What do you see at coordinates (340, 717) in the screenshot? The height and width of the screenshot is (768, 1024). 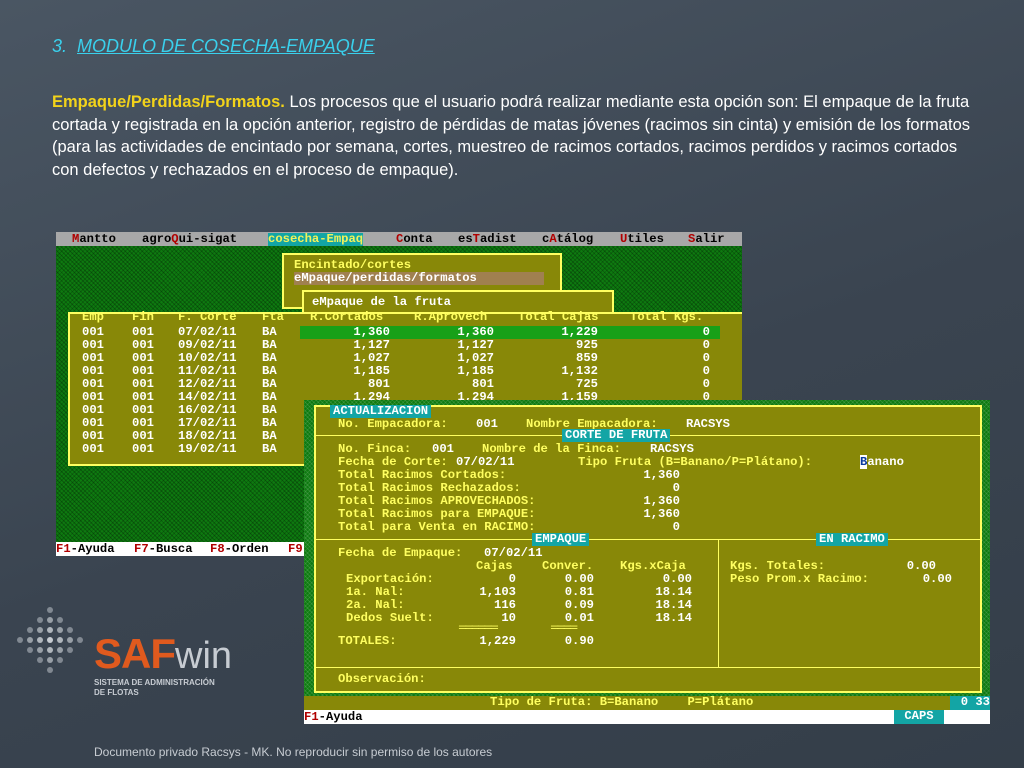 I see `f1-label: -Ayuda` at bounding box center [340, 717].